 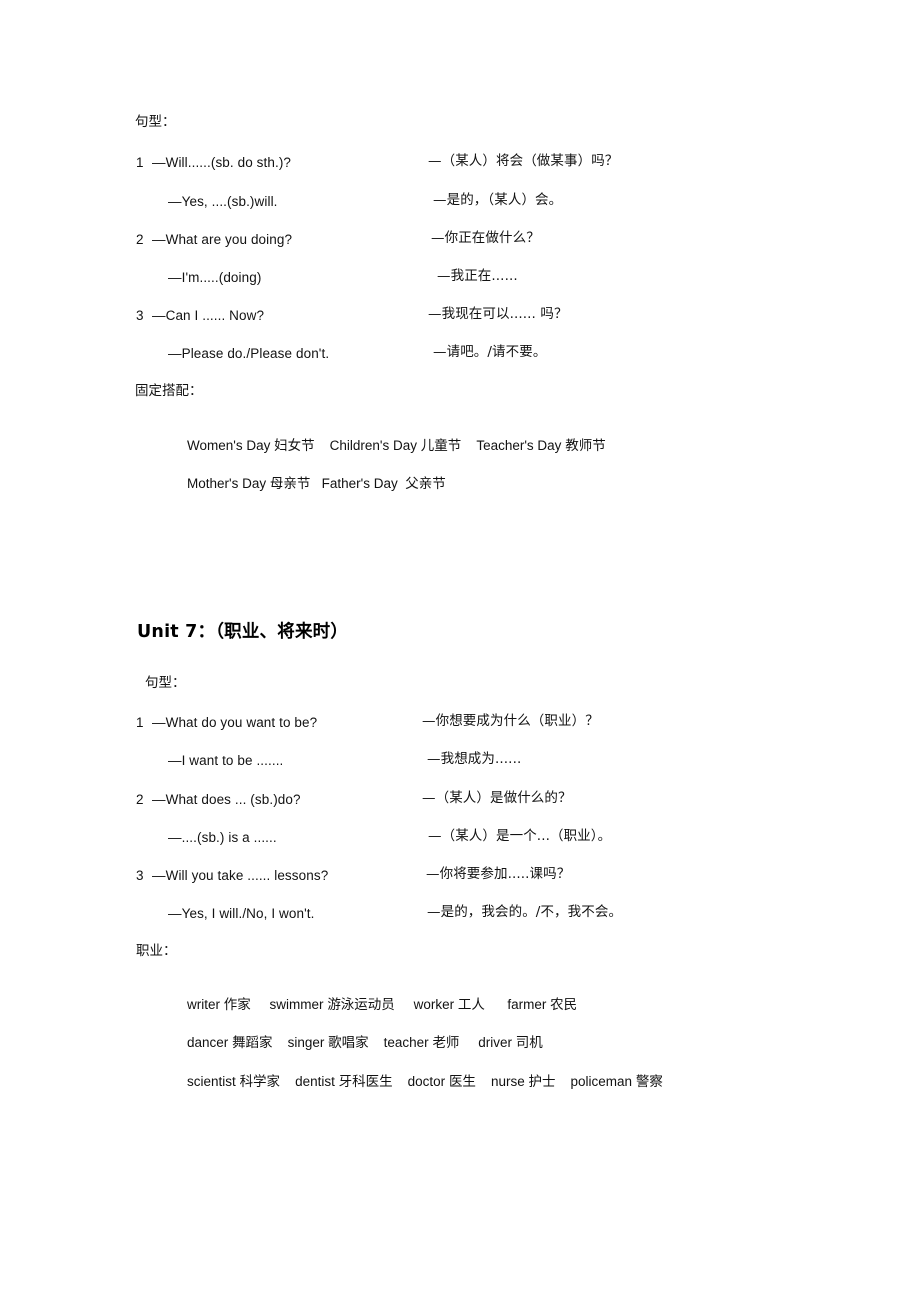 I want to click on collocation-en: Father's Day, so click(x=359, y=483).